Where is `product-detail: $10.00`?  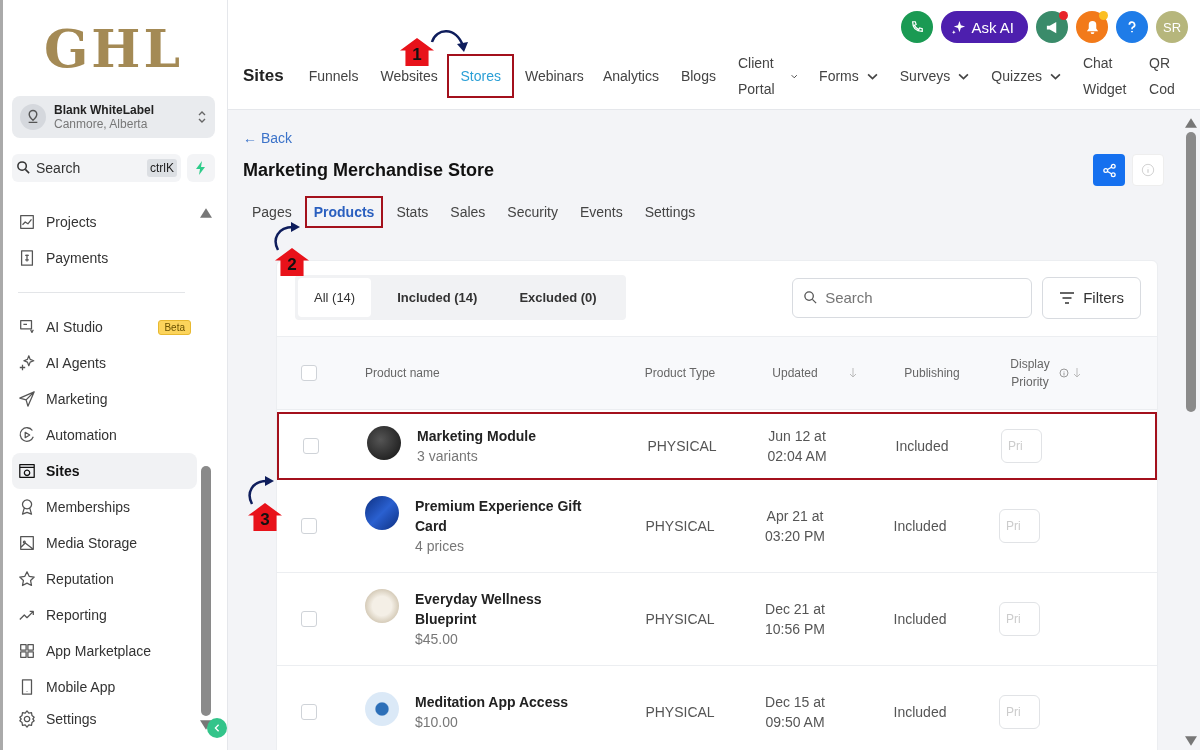 product-detail: $10.00 is located at coordinates (437, 722).